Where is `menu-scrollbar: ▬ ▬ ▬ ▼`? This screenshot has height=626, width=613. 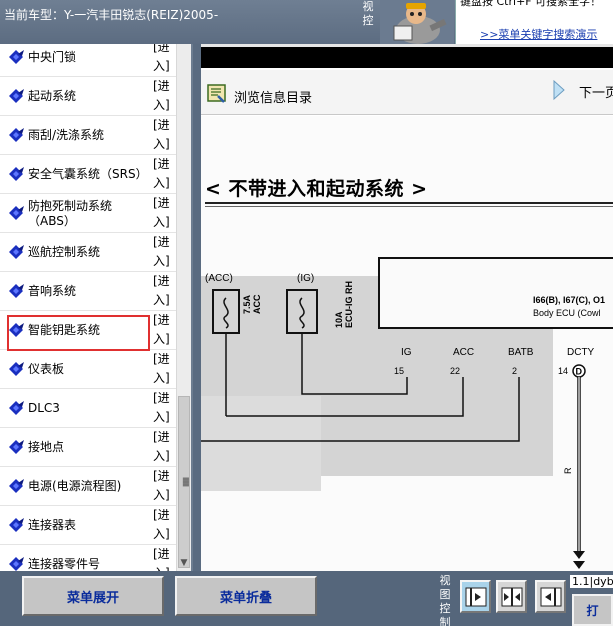
menu-scrollbar: ▬ ▬ ▬ ▼ is located at coordinates (183, 307).